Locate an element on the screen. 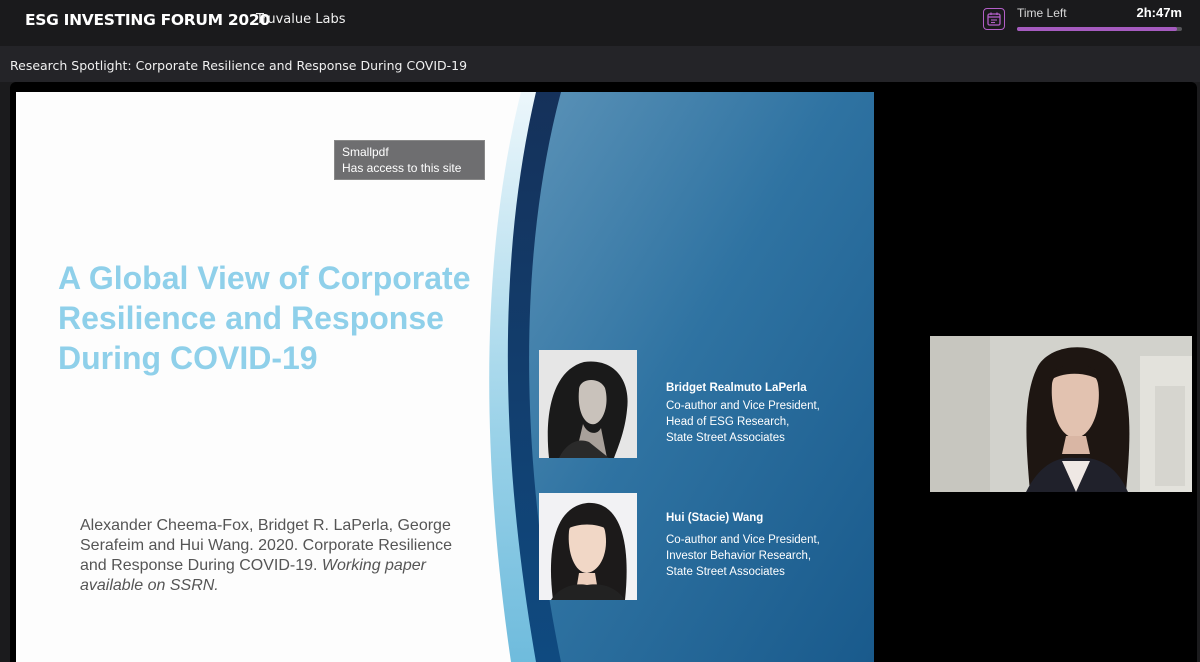 The image size is (1200, 662). time-left-label: Time Left is located at coordinates (1042, 13).